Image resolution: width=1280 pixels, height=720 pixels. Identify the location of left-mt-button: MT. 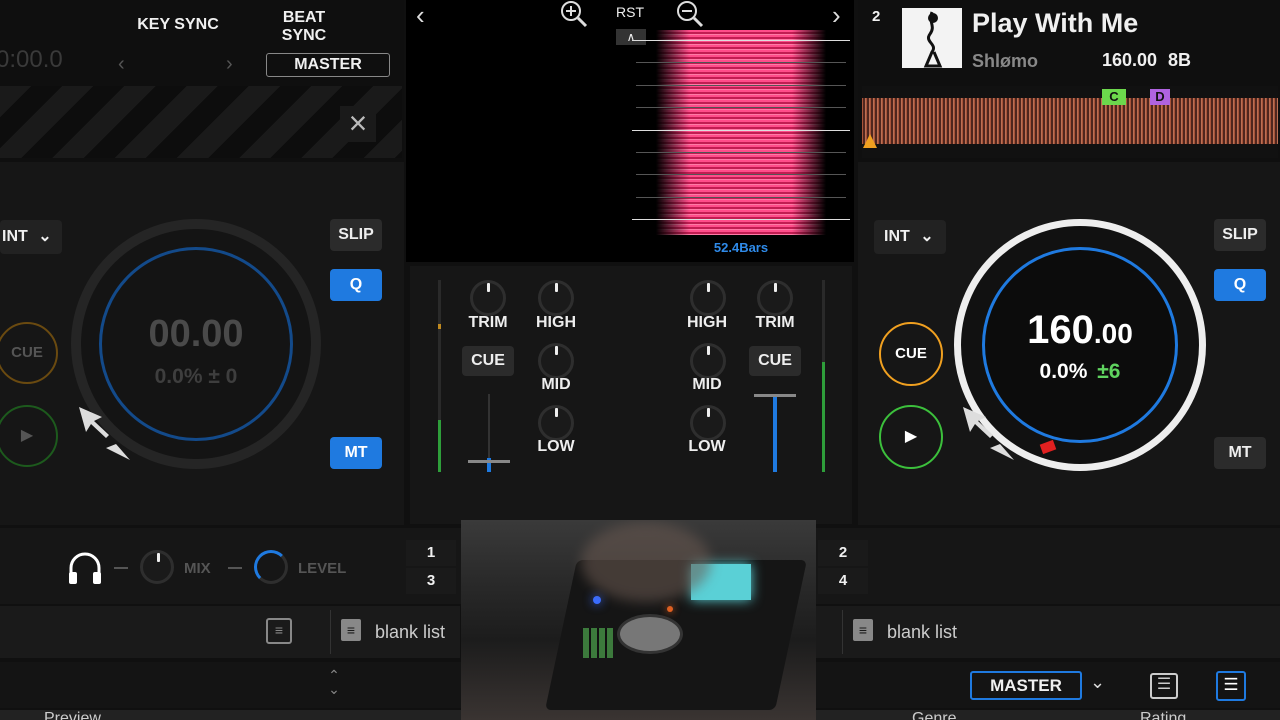
(356, 453).